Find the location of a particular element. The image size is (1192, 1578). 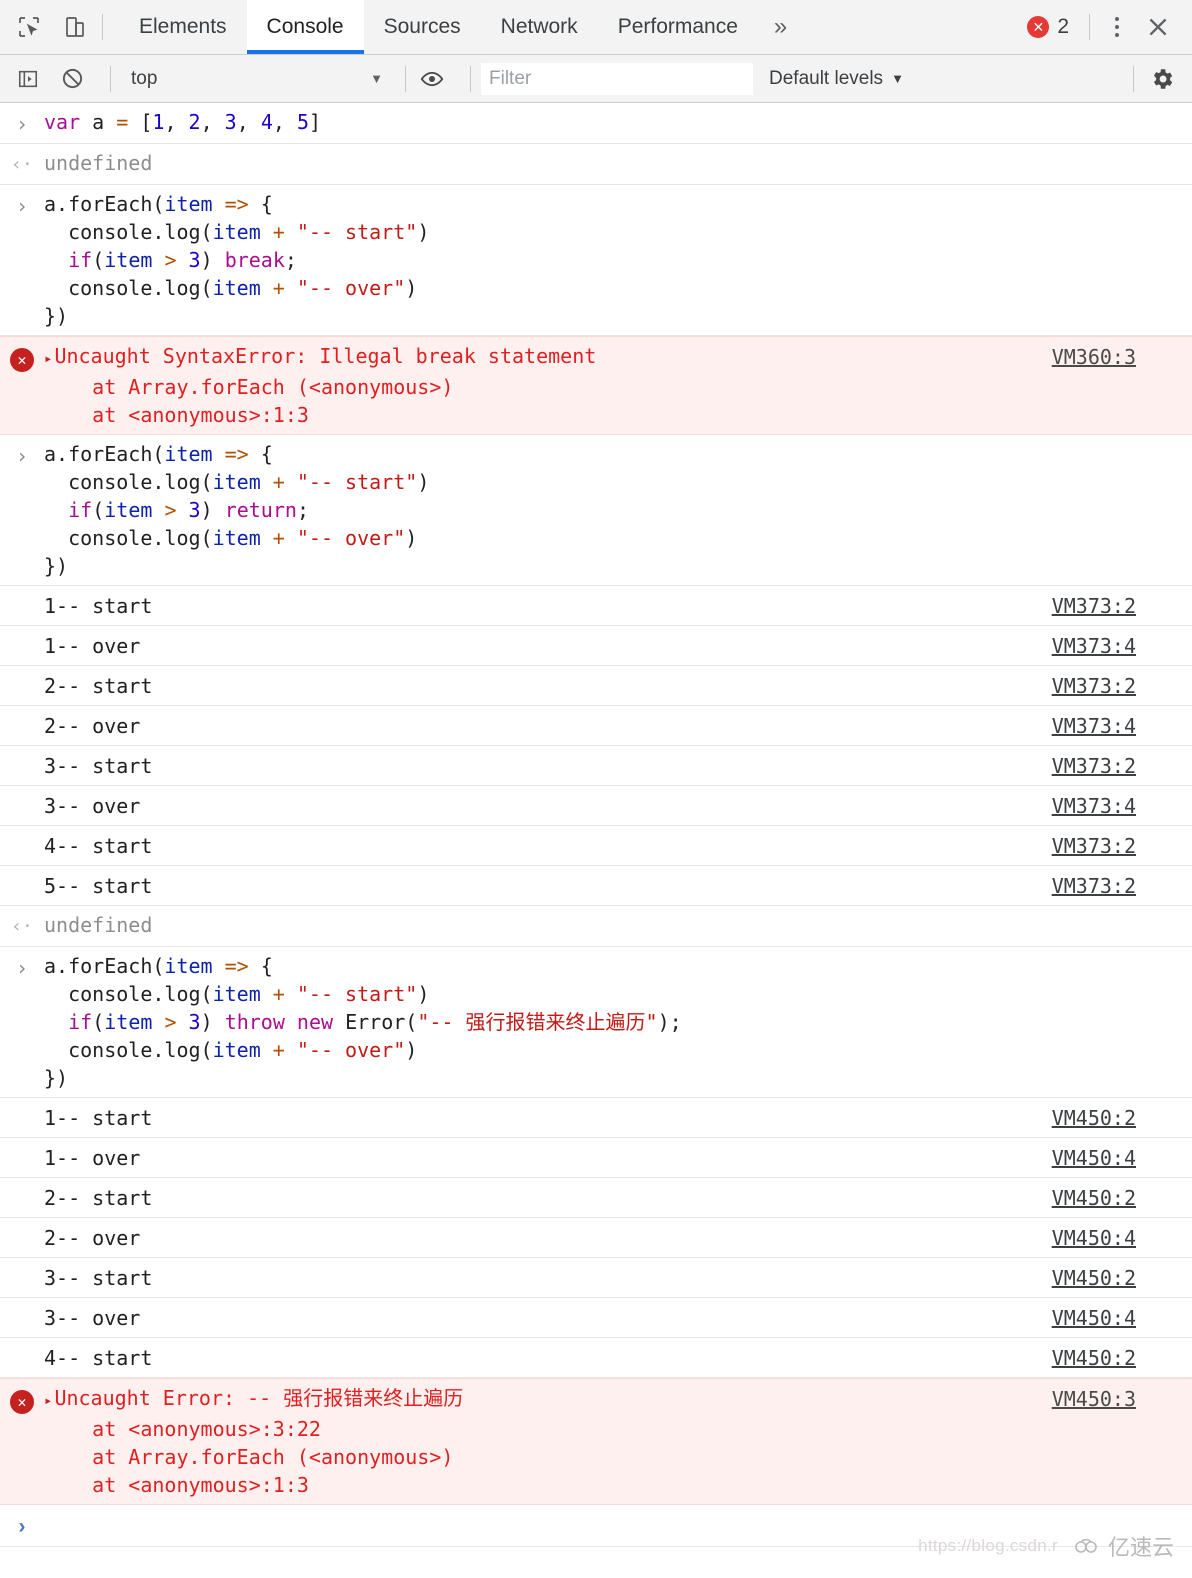

tab-network: Network is located at coordinates (539, 27).